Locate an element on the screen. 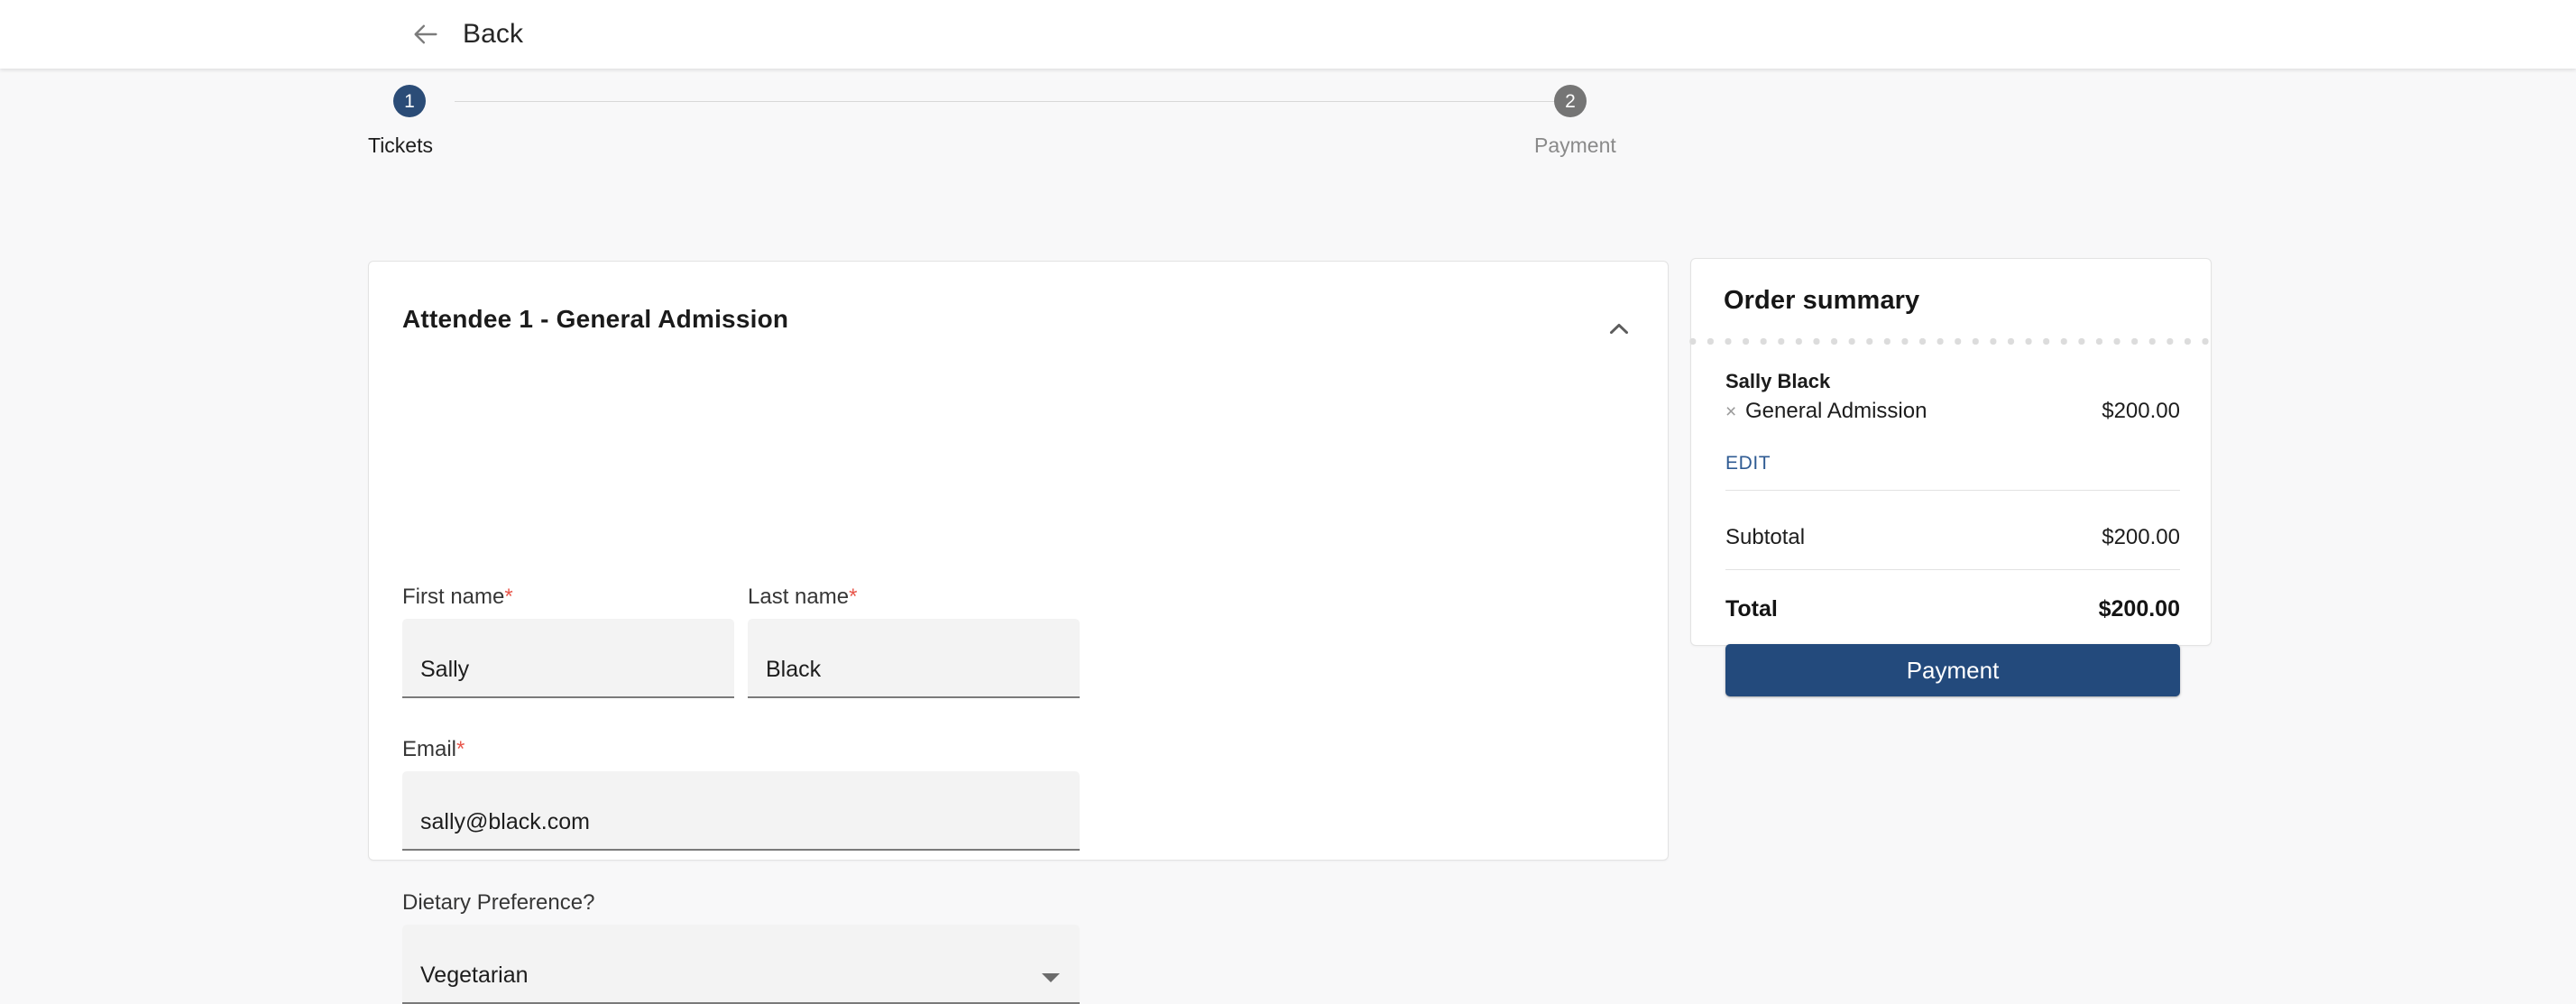 This screenshot has width=2576, height=1004. total-value: $200.00 is located at coordinates (2139, 609).